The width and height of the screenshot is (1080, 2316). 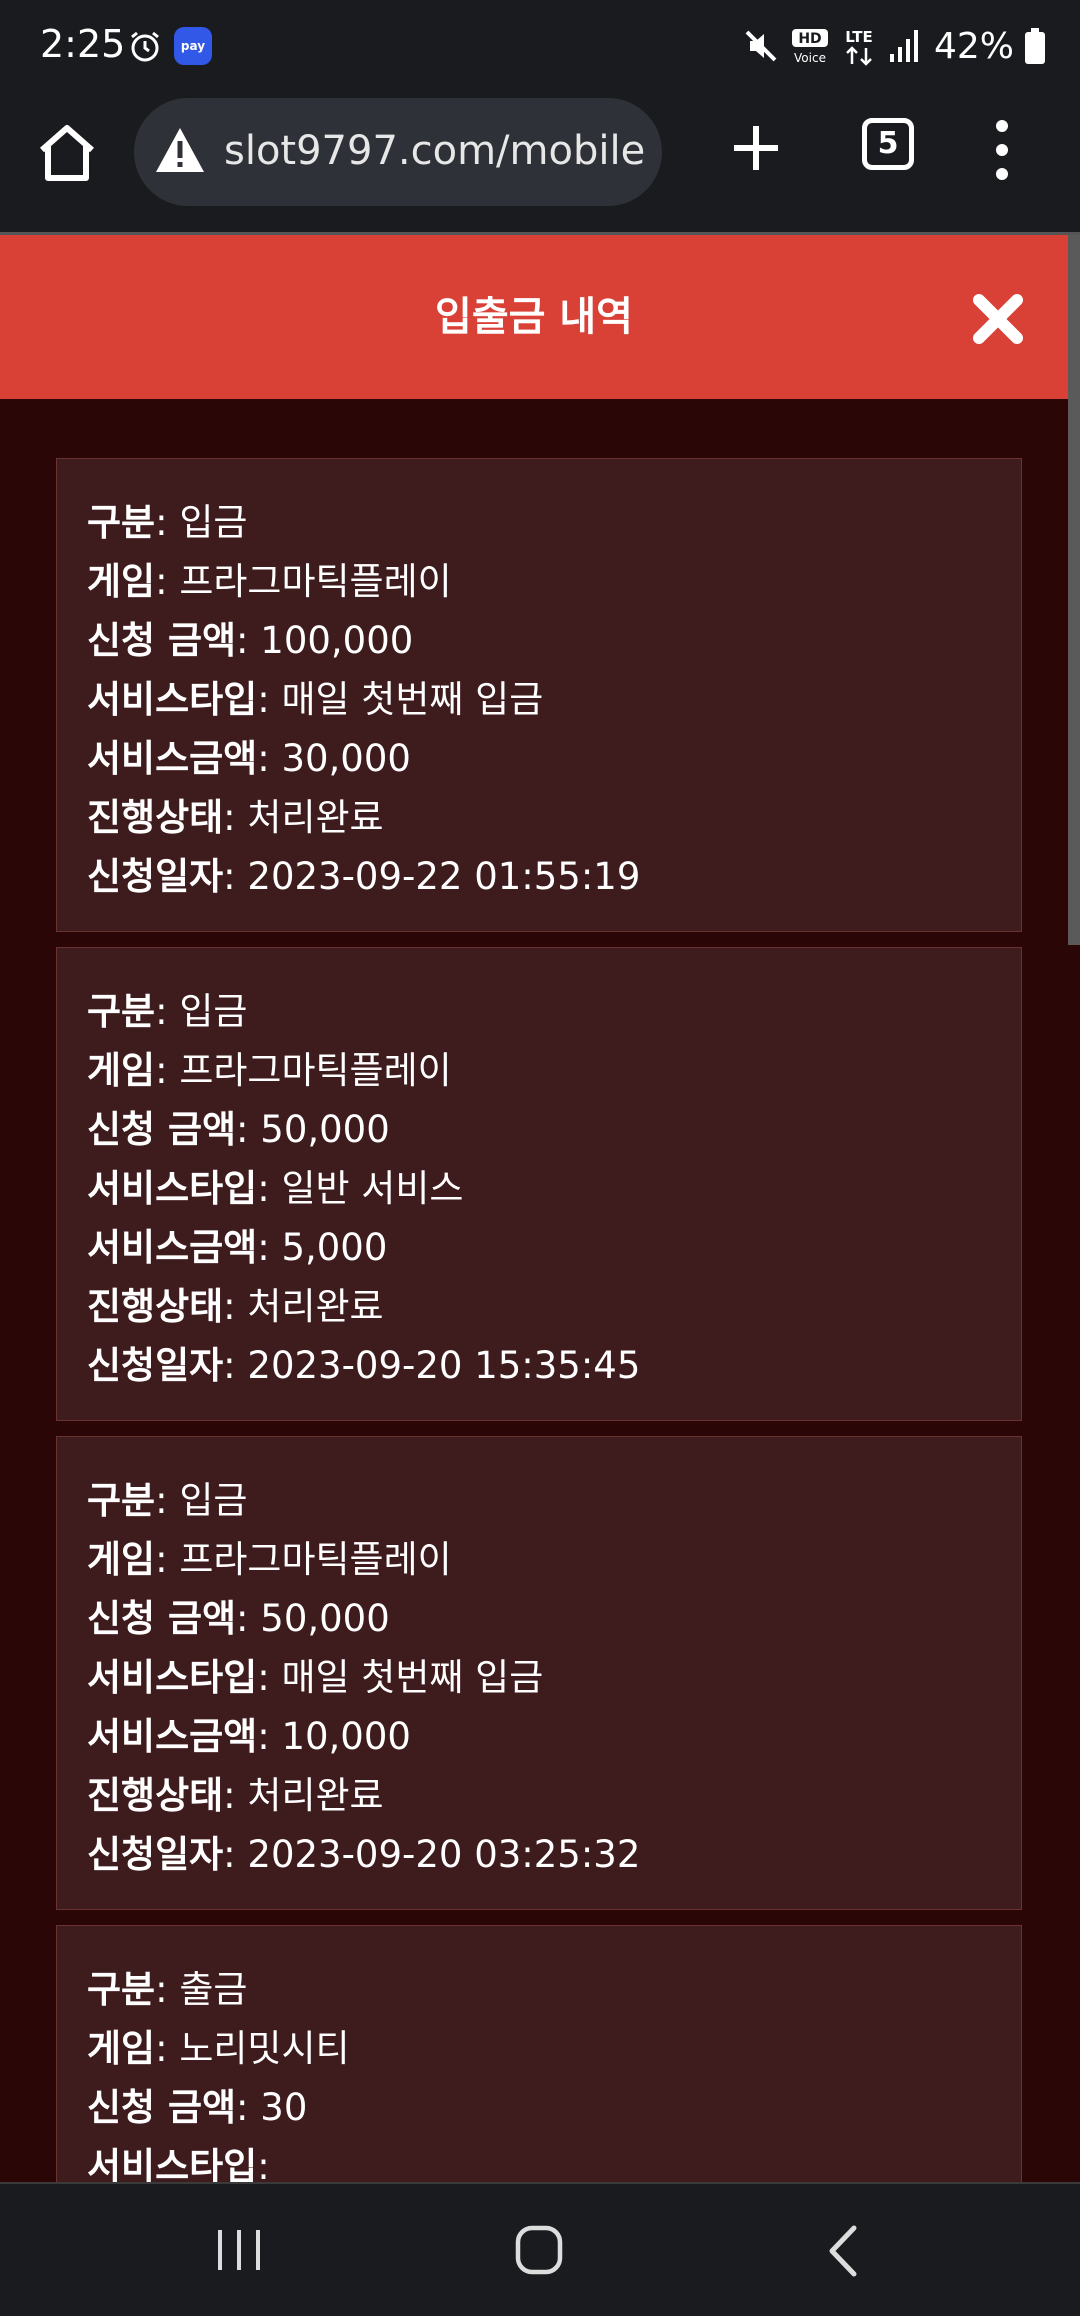 I want to click on back-icon, so click(x=843, y=2251).